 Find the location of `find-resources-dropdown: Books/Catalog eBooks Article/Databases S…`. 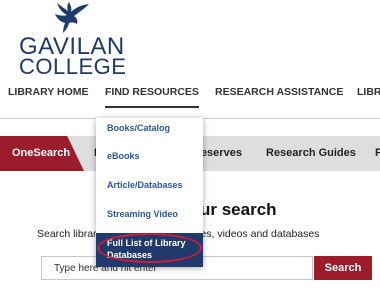

find-resources-dropdown: Books/Catalog eBooks Article/Databases S… is located at coordinates (149, 192).